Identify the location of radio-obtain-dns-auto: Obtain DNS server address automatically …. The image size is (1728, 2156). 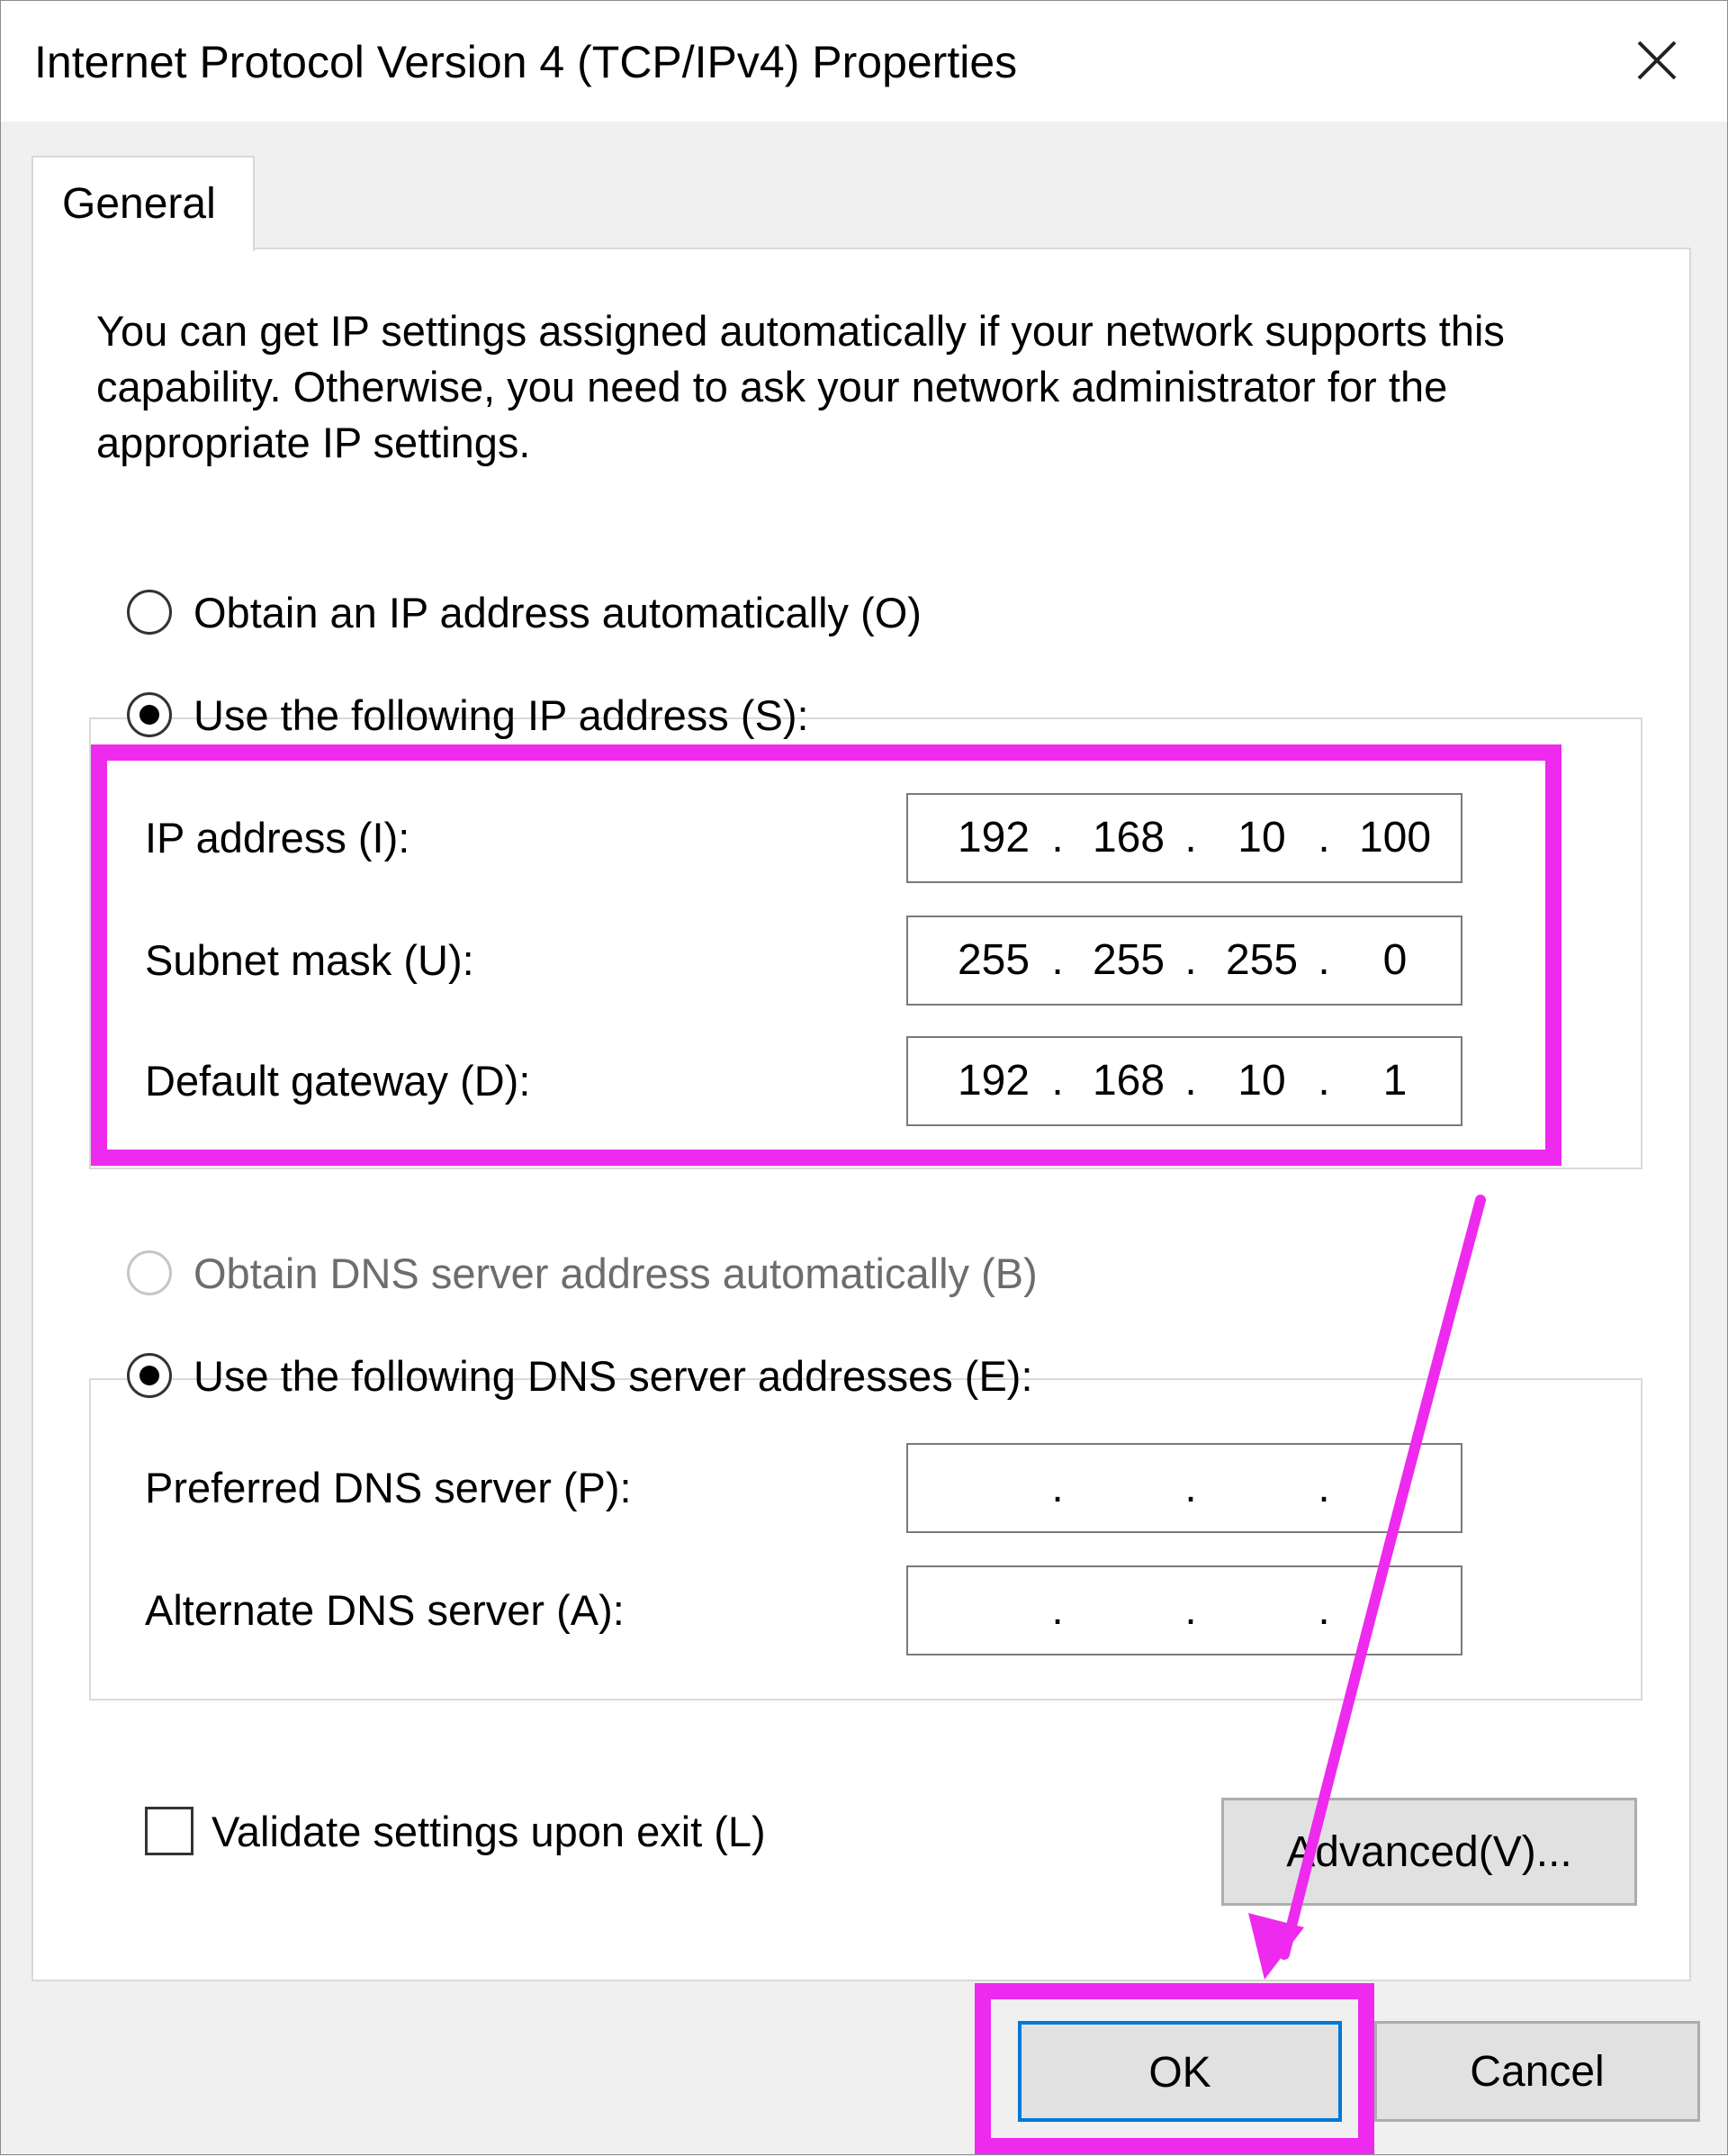
(583, 1274).